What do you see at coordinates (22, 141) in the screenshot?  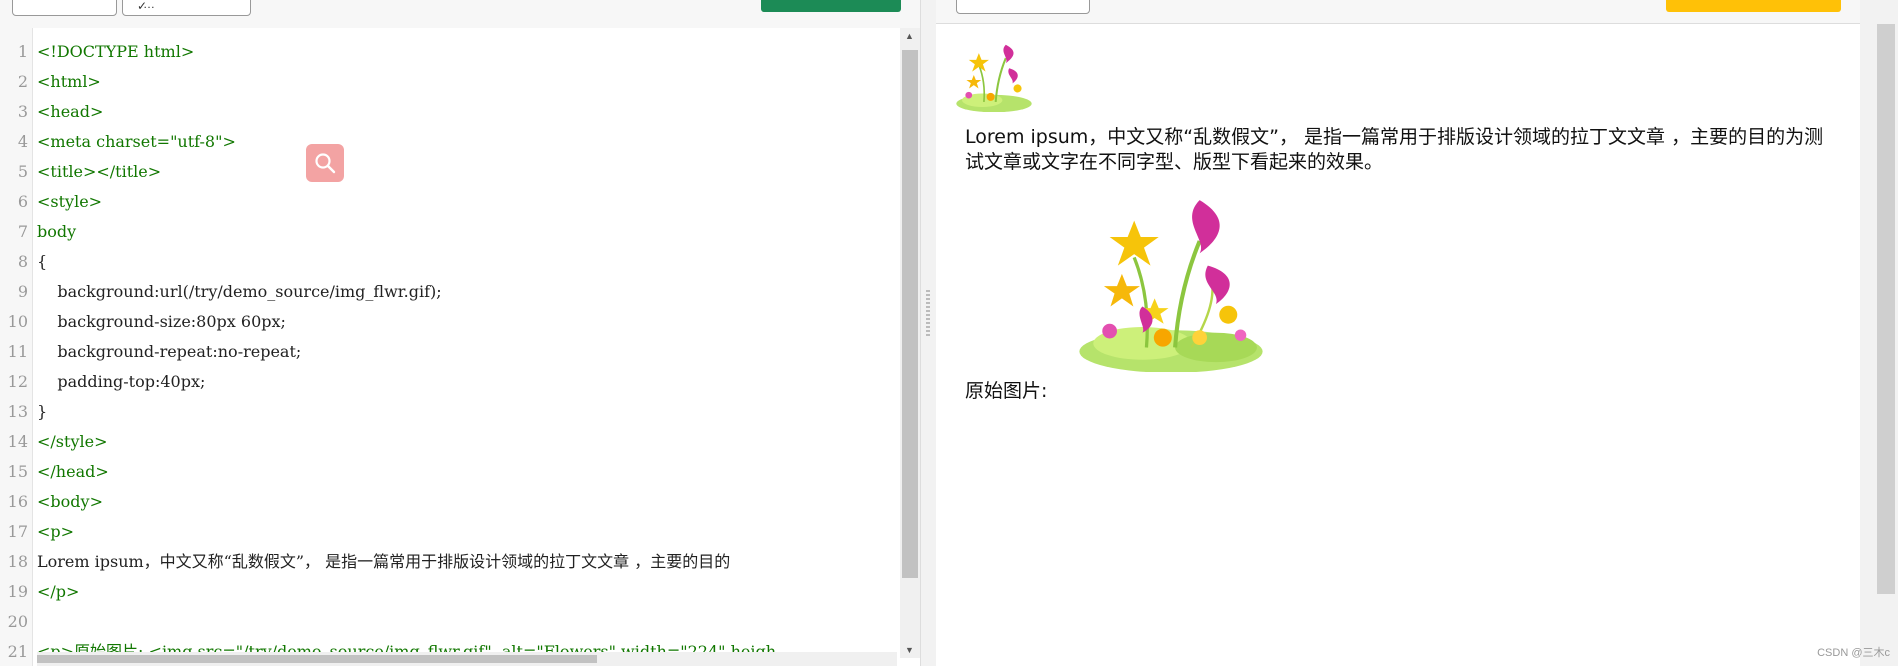 I see `line-number: 4` at bounding box center [22, 141].